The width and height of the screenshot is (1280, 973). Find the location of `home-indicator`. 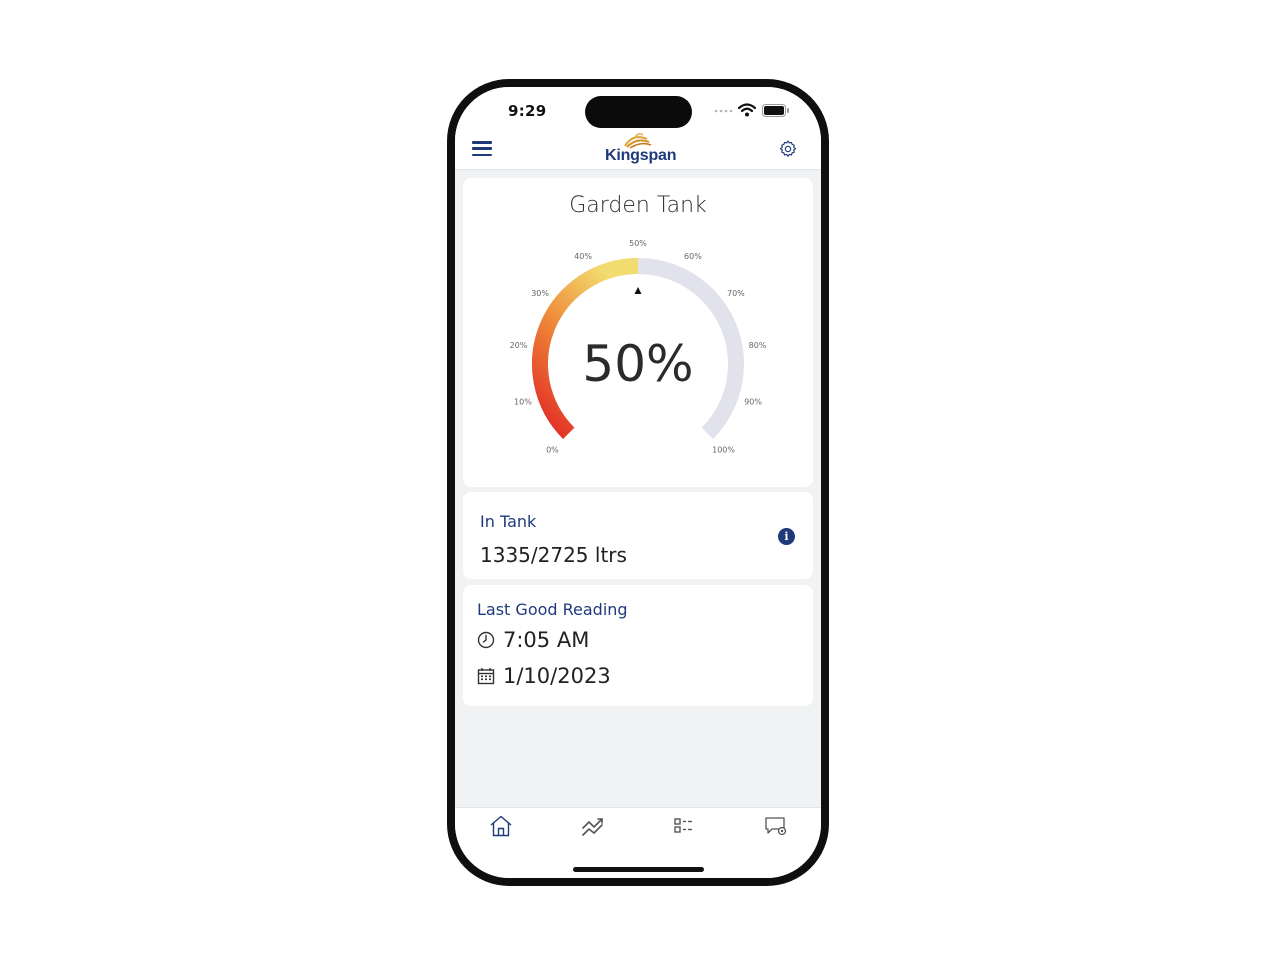

home-indicator is located at coordinates (638, 869).